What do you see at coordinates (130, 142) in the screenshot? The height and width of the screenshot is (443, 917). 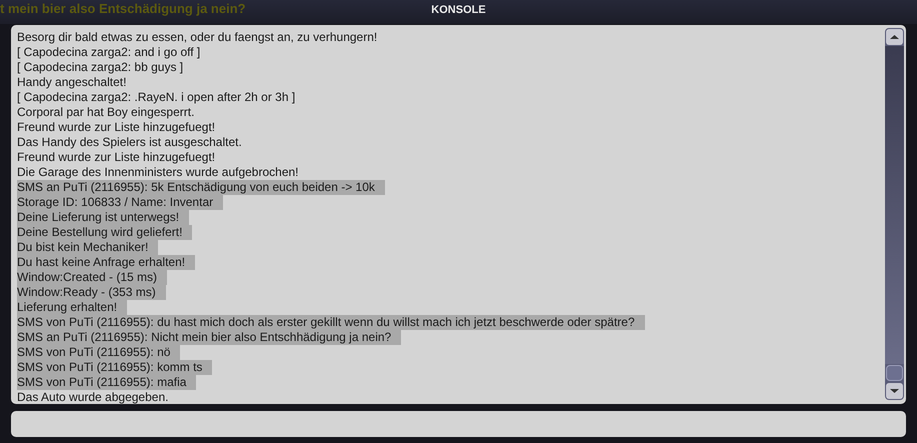 I see `log-line: Das Handy des Spielers ist ausgeschaltet.` at bounding box center [130, 142].